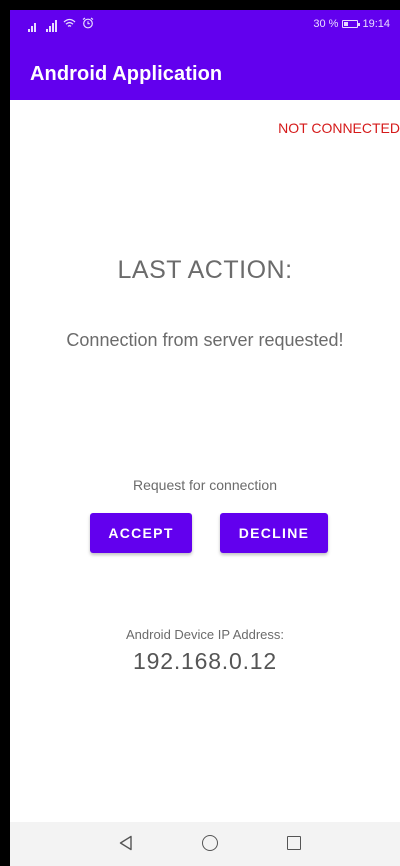 This screenshot has height=866, width=400. What do you see at coordinates (205, 485) in the screenshot?
I see `request-label: Request for connection` at bounding box center [205, 485].